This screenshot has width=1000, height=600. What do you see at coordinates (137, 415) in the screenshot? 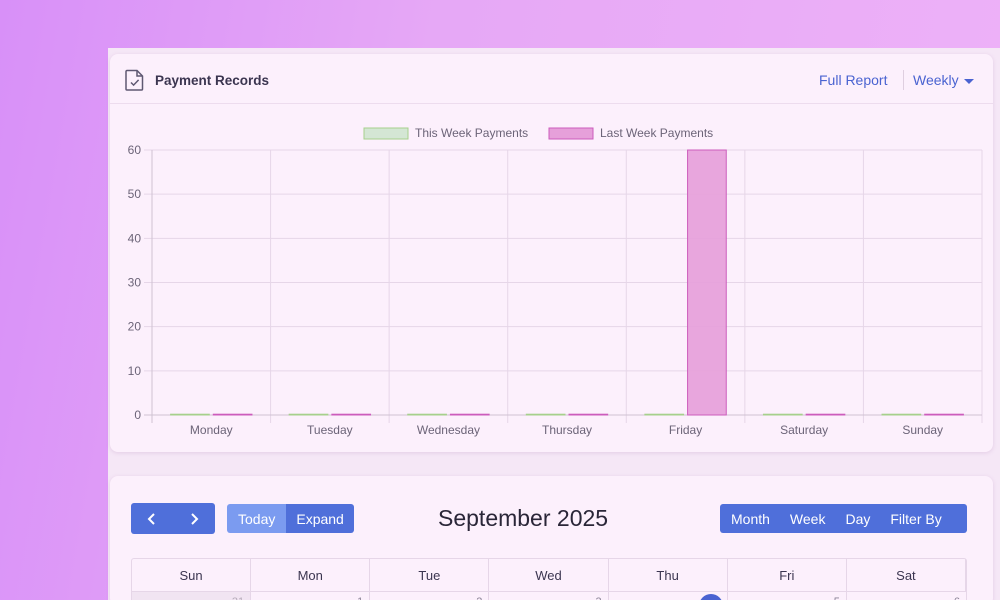
I see `y-tick-label: 0` at bounding box center [137, 415].